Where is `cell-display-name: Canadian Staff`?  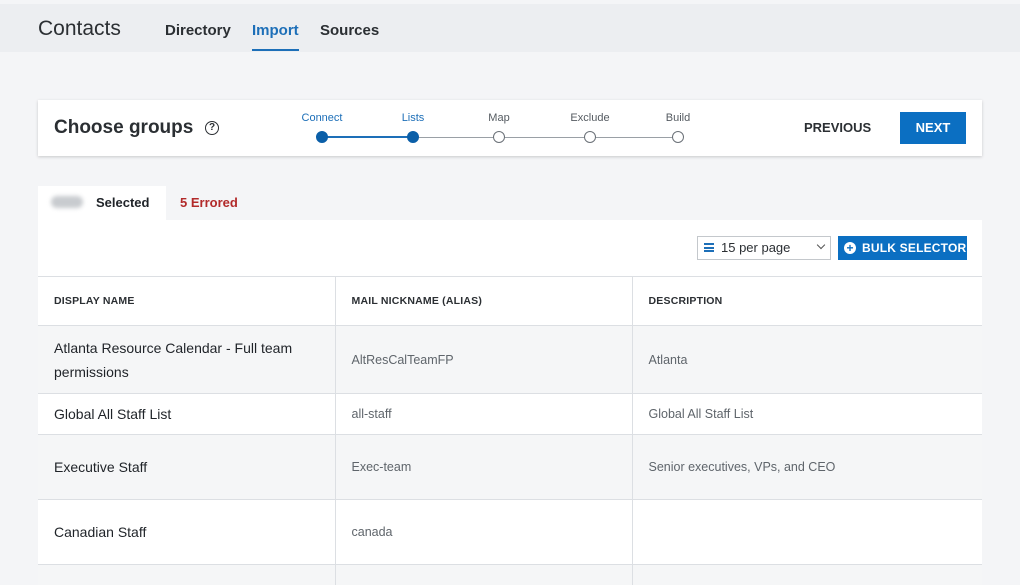
cell-display-name: Canadian Staff is located at coordinates (186, 532).